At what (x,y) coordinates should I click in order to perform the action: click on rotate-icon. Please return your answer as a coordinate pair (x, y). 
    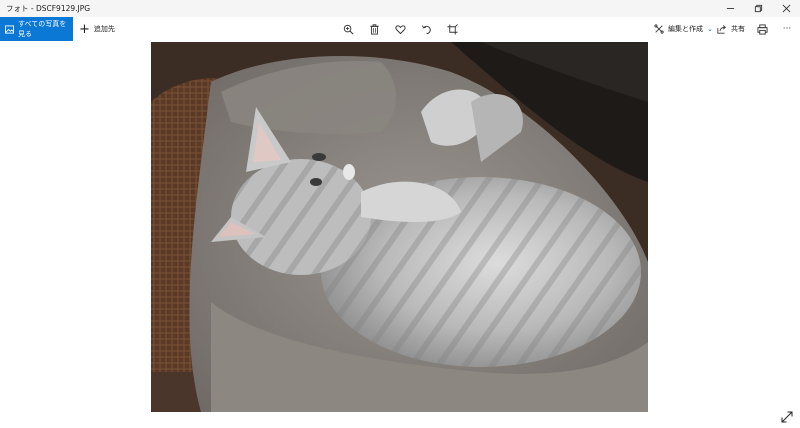
    Looking at the image, I should click on (426, 29).